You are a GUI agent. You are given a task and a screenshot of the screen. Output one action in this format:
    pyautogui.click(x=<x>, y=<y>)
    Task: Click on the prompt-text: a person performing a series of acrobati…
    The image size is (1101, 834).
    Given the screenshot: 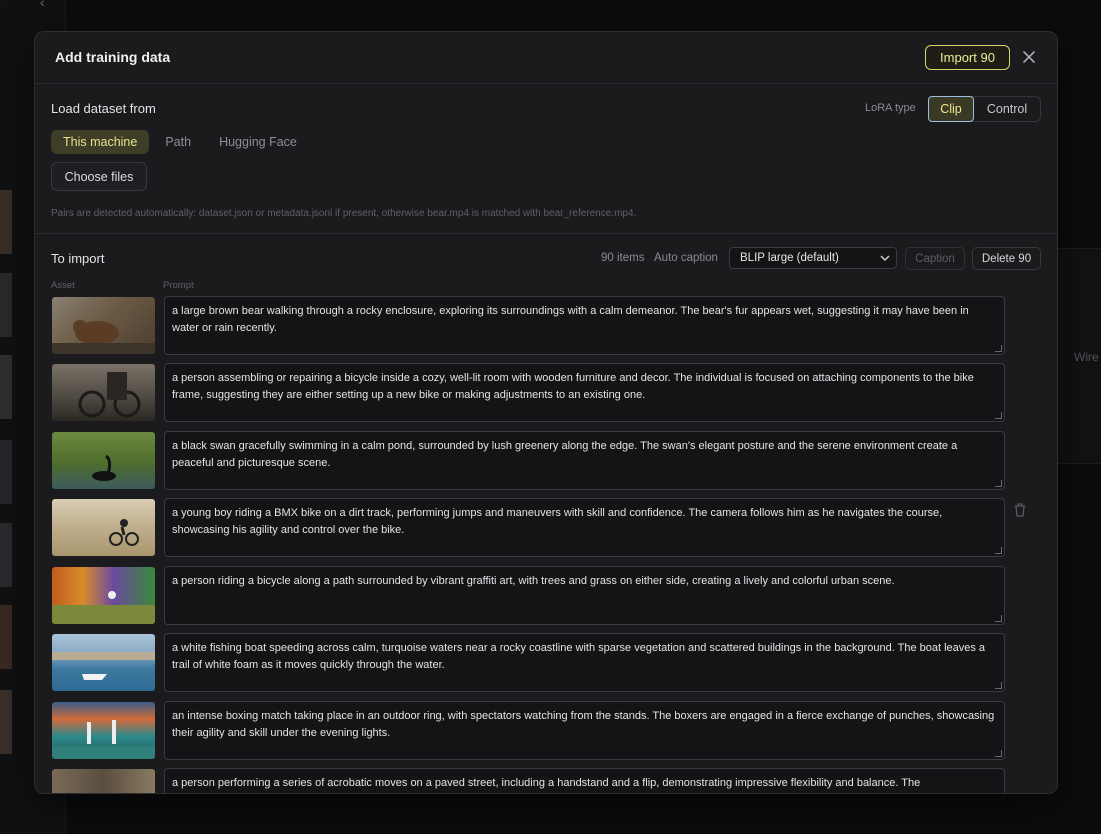 What is the action you would take?
    pyautogui.click(x=546, y=783)
    